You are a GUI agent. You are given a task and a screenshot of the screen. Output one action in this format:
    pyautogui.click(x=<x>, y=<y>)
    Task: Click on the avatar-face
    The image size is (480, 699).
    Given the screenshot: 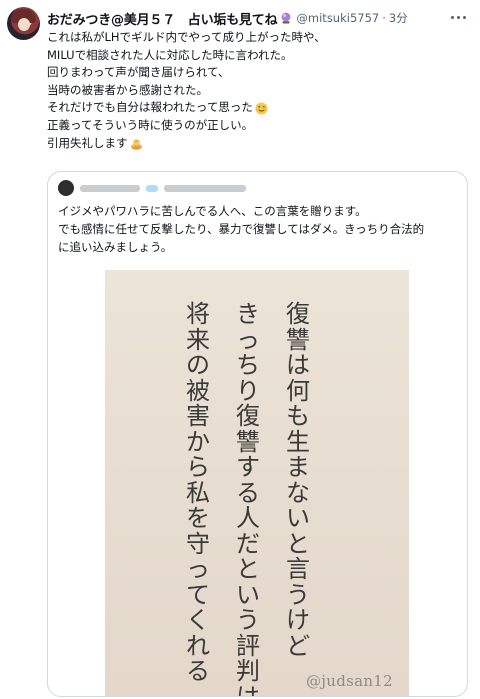 What is the action you would take?
    pyautogui.click(x=24, y=24)
    